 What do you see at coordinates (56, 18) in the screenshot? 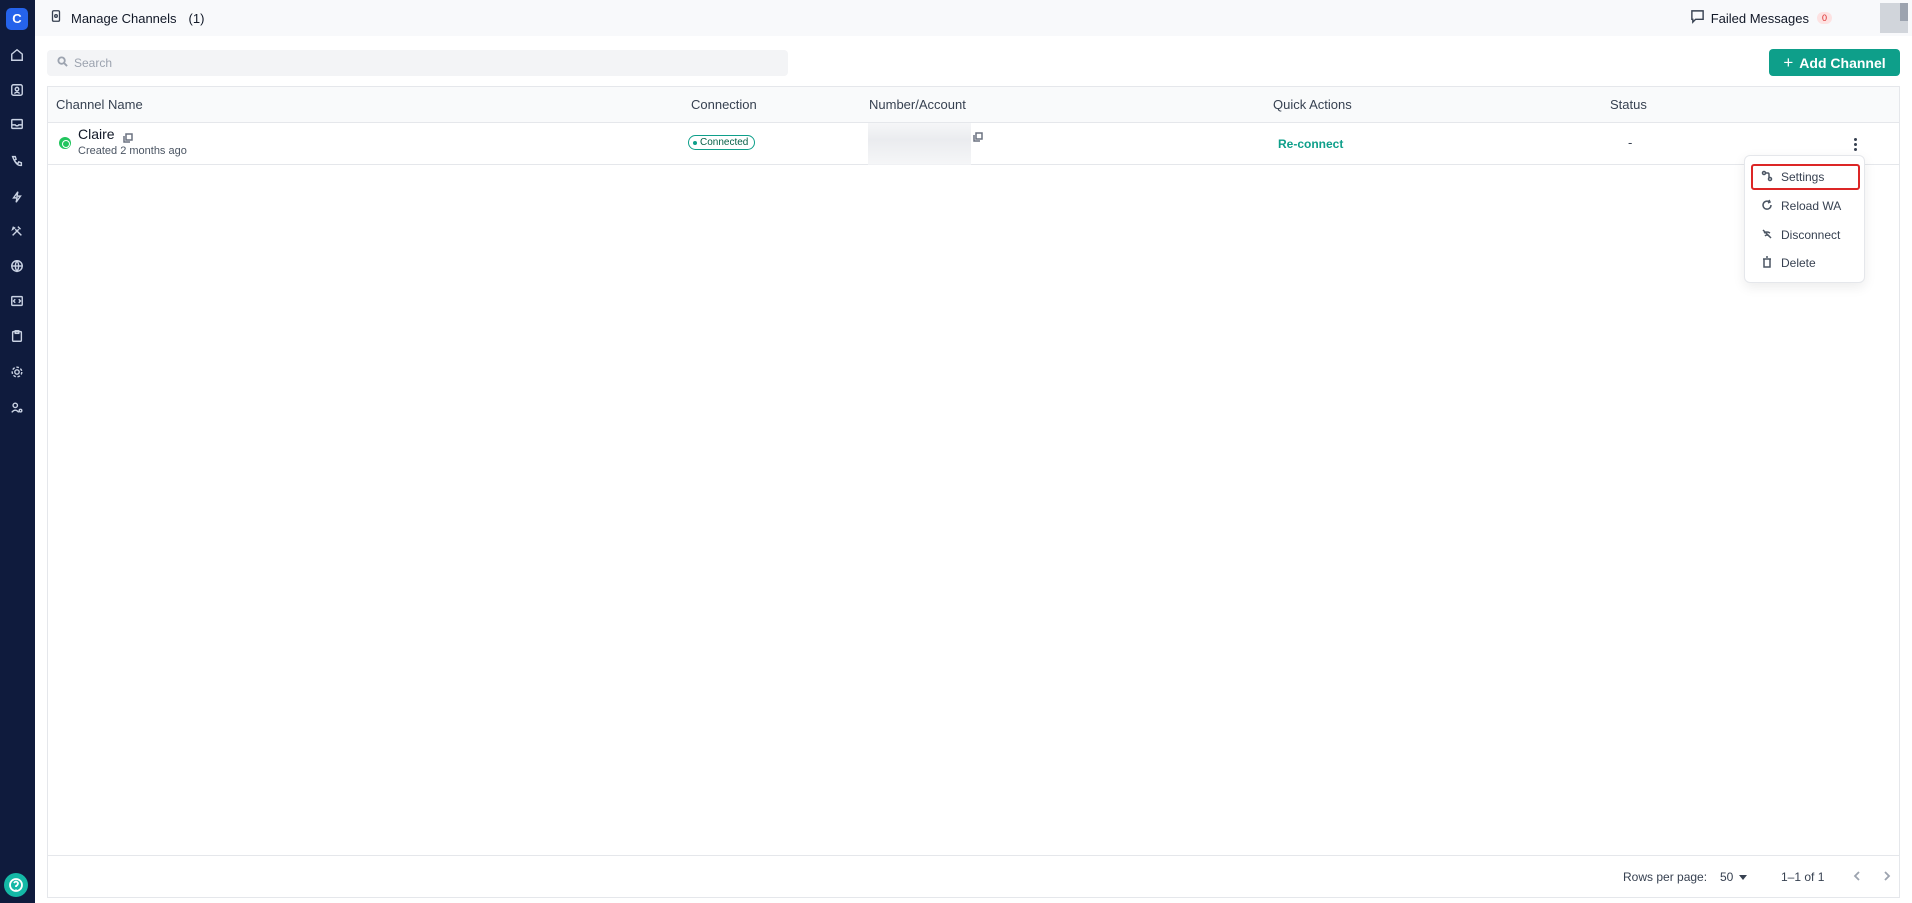
I see `channel-icon` at bounding box center [56, 18].